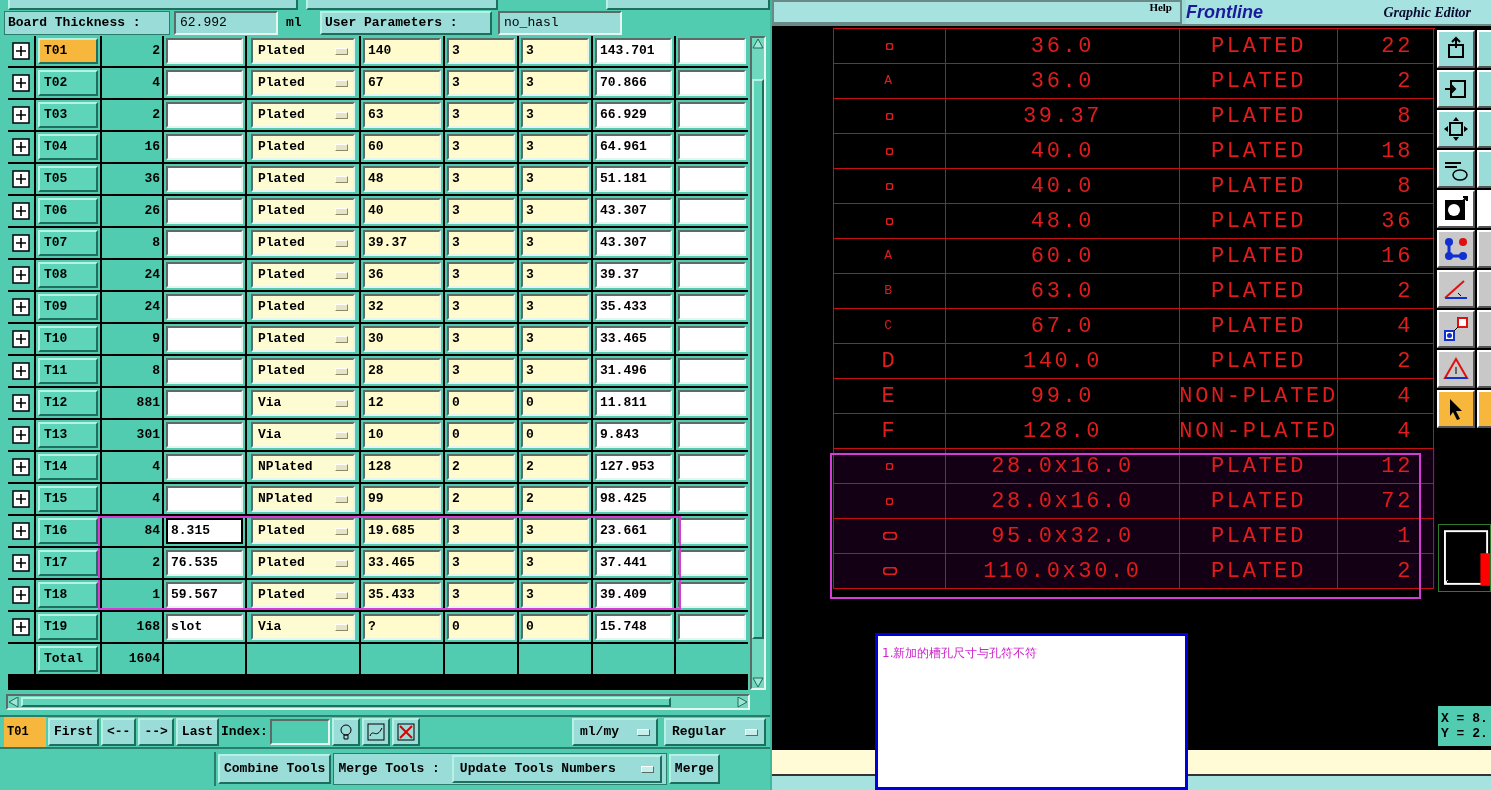  What do you see at coordinates (375, 732) in the screenshot?
I see `icon-button` at bounding box center [375, 732].